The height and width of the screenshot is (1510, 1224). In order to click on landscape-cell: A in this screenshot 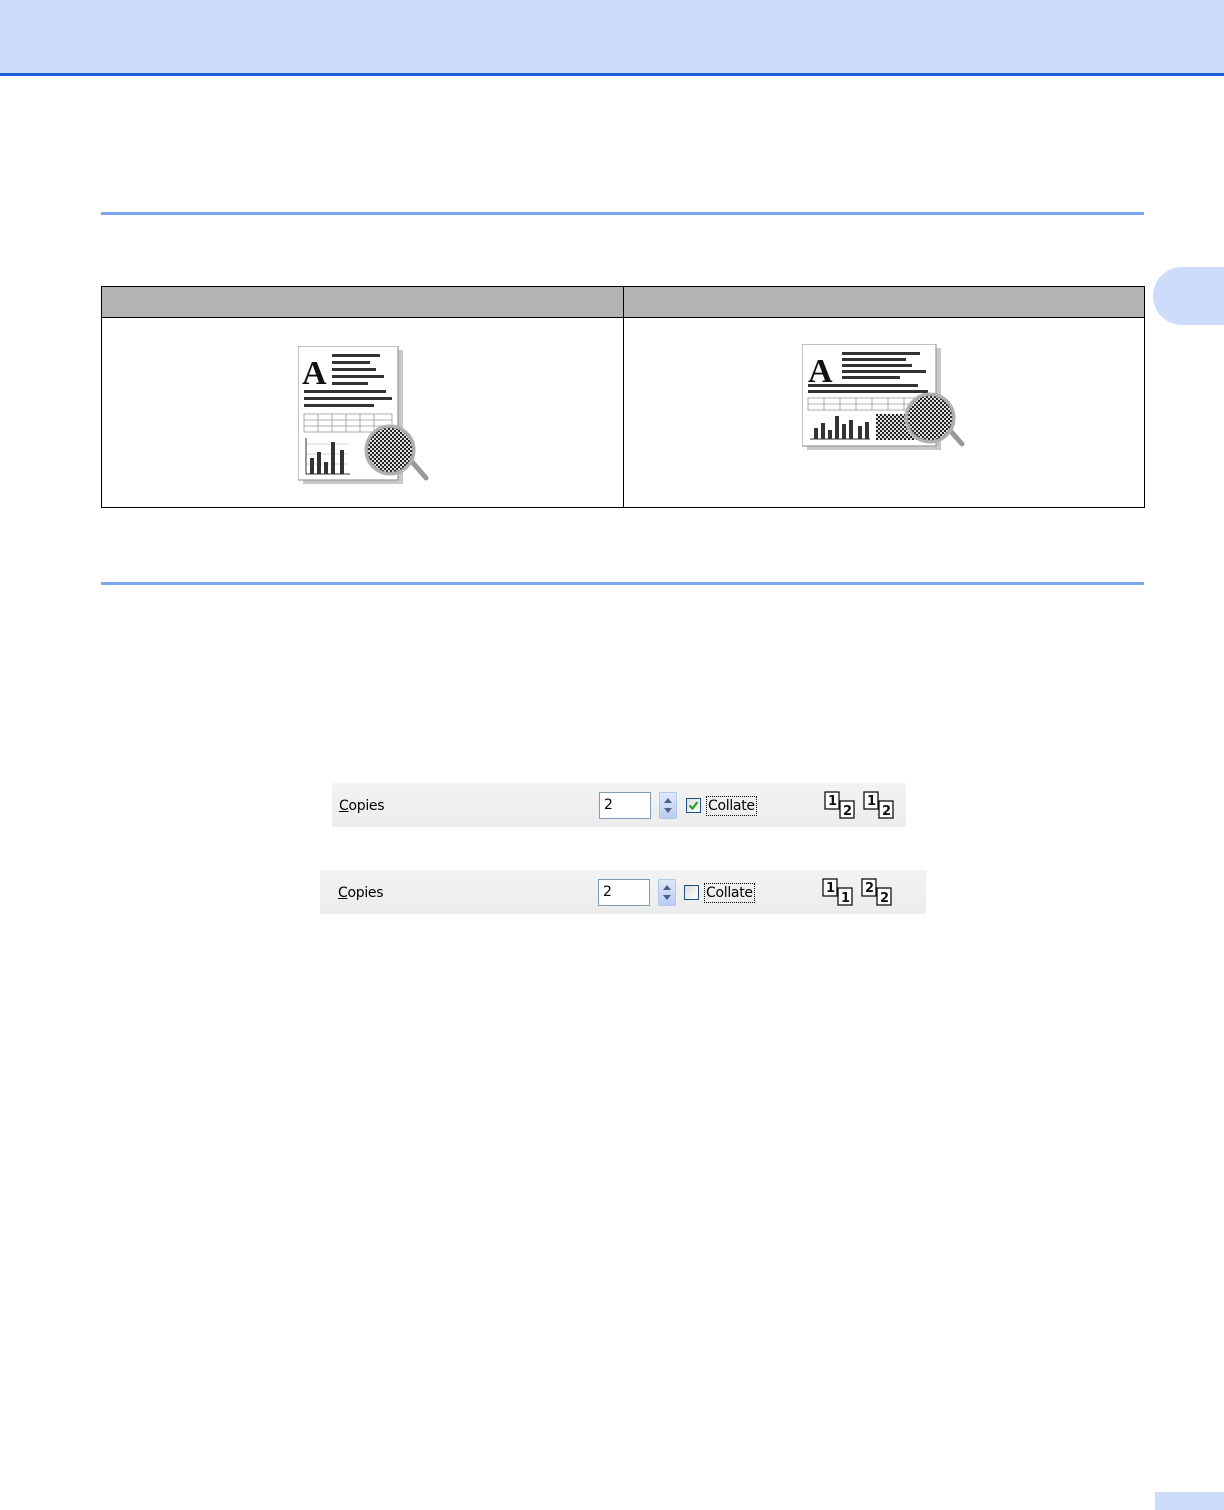, I will do `click(883, 412)`.